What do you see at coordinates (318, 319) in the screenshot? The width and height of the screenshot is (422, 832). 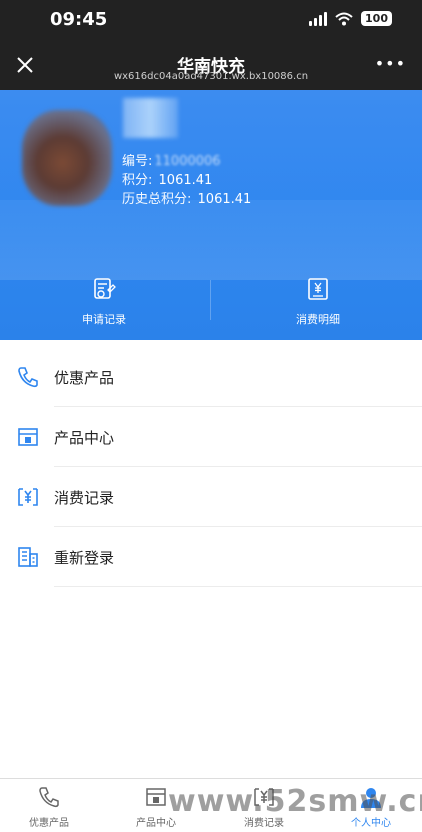 I see `quick-action-label: 消费明细` at bounding box center [318, 319].